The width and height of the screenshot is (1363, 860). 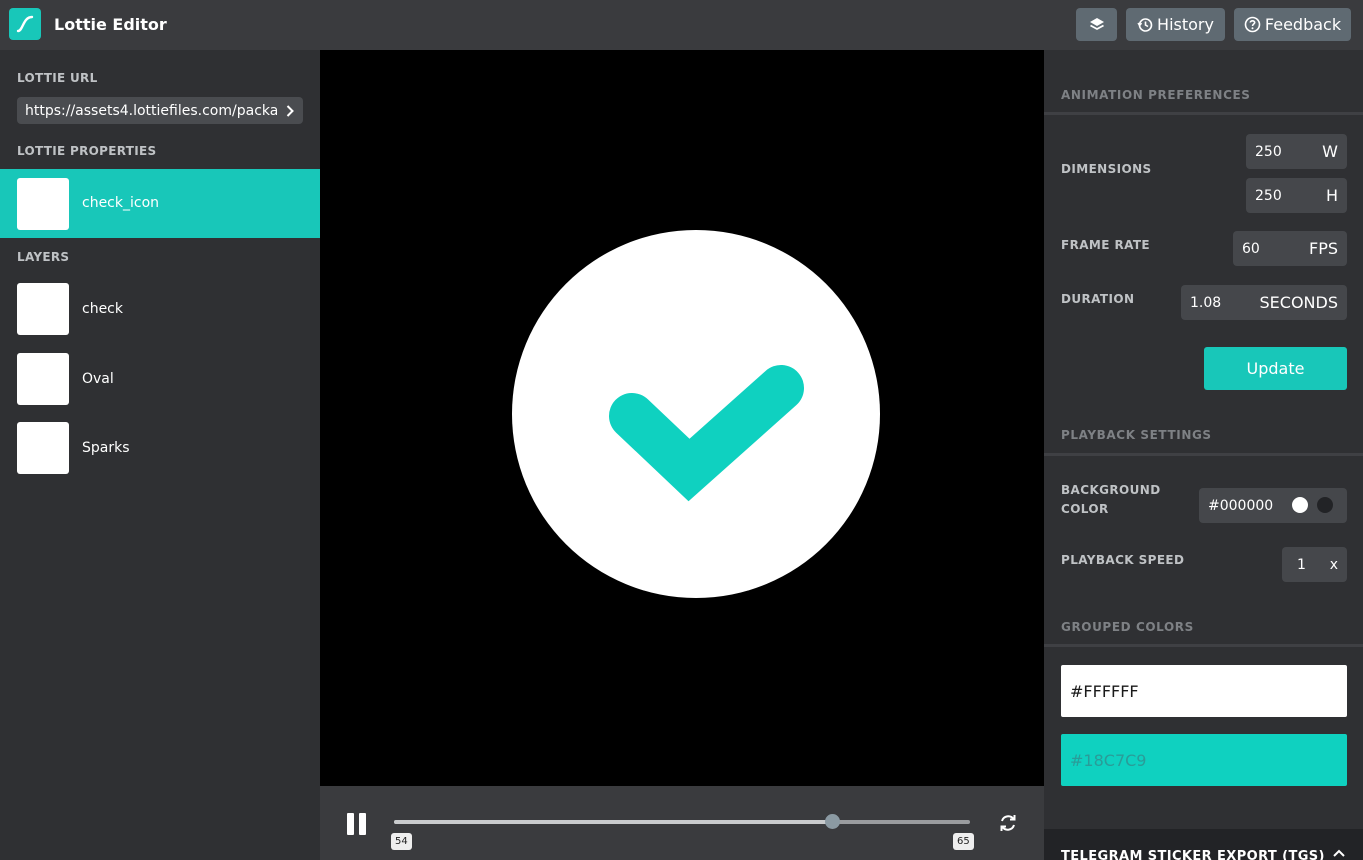 I want to click on check-animation-preview, so click(x=696, y=414).